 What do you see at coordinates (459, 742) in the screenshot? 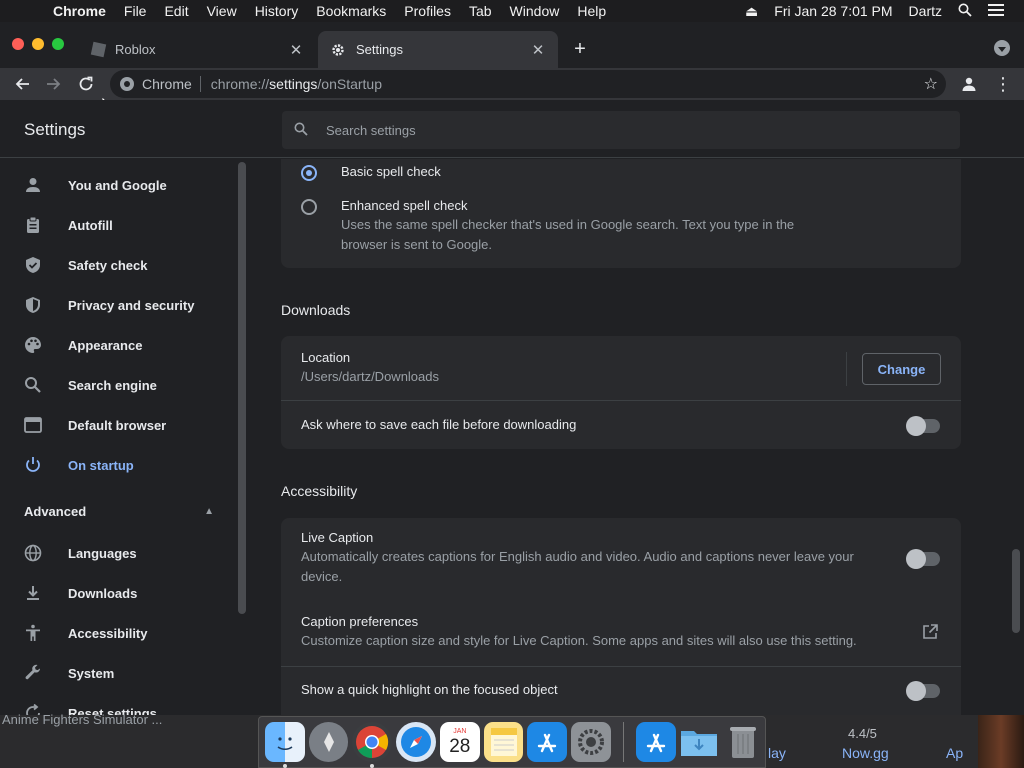
I see `calendar-icon: JAN 28` at bounding box center [459, 742].